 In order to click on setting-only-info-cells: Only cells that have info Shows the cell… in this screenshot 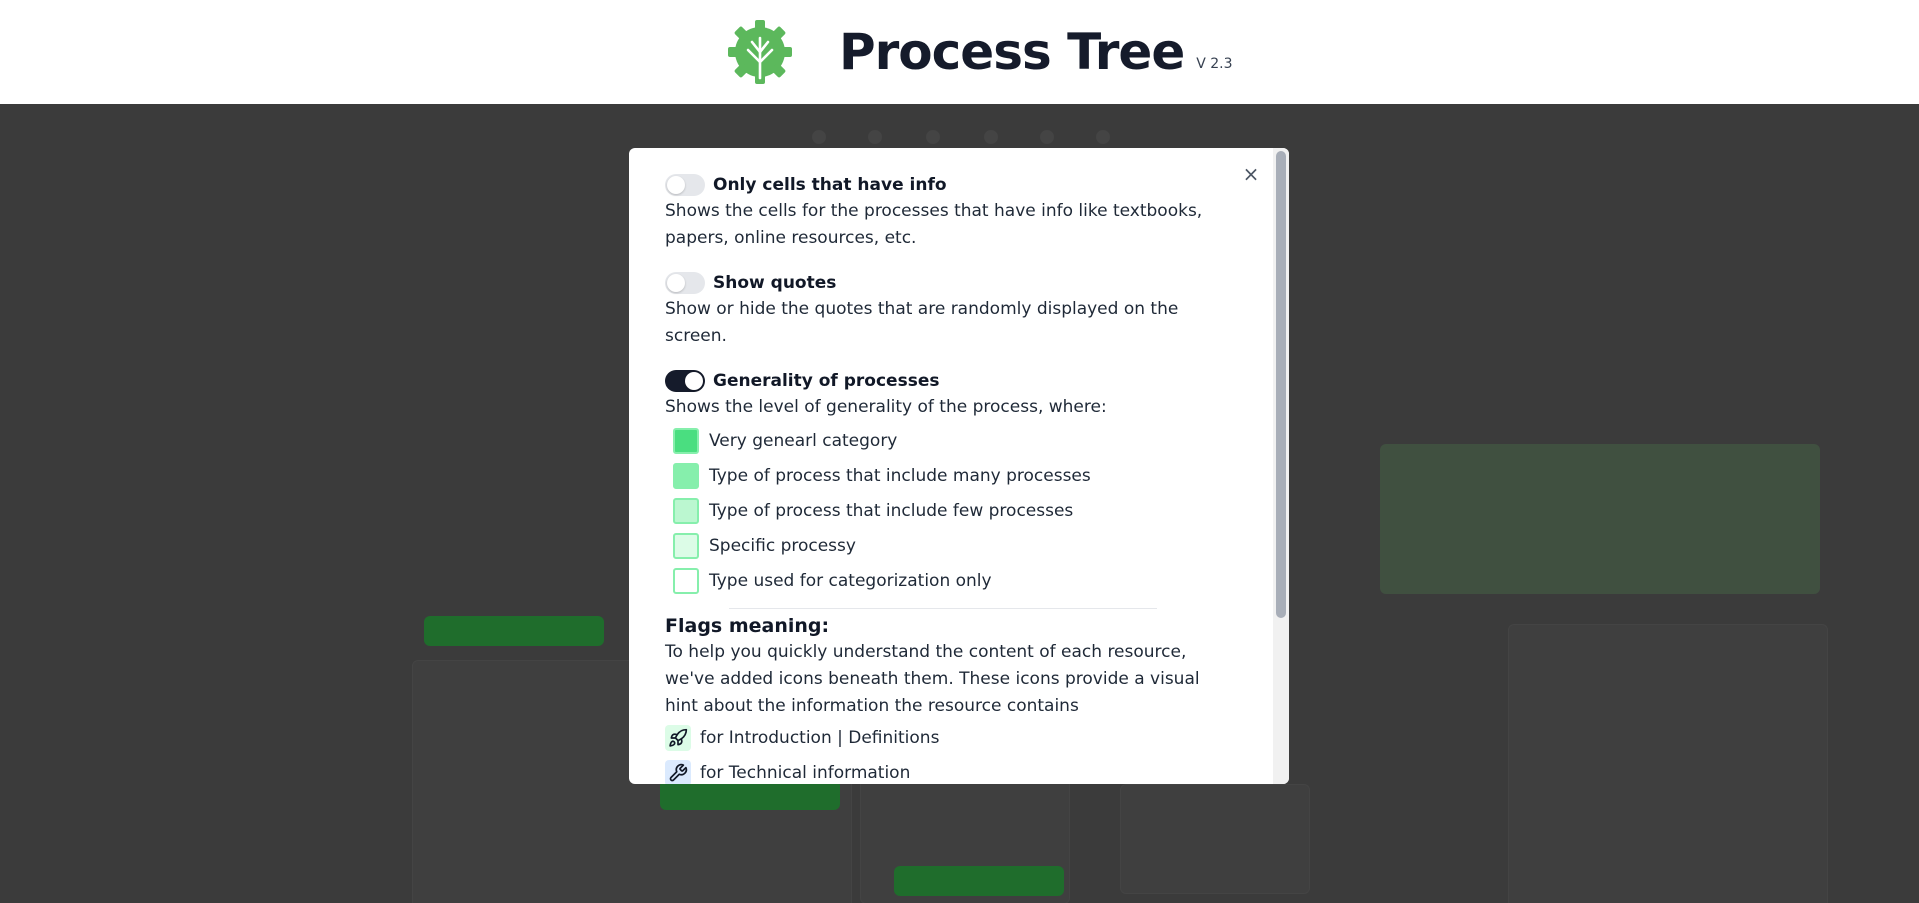, I will do `click(951, 212)`.